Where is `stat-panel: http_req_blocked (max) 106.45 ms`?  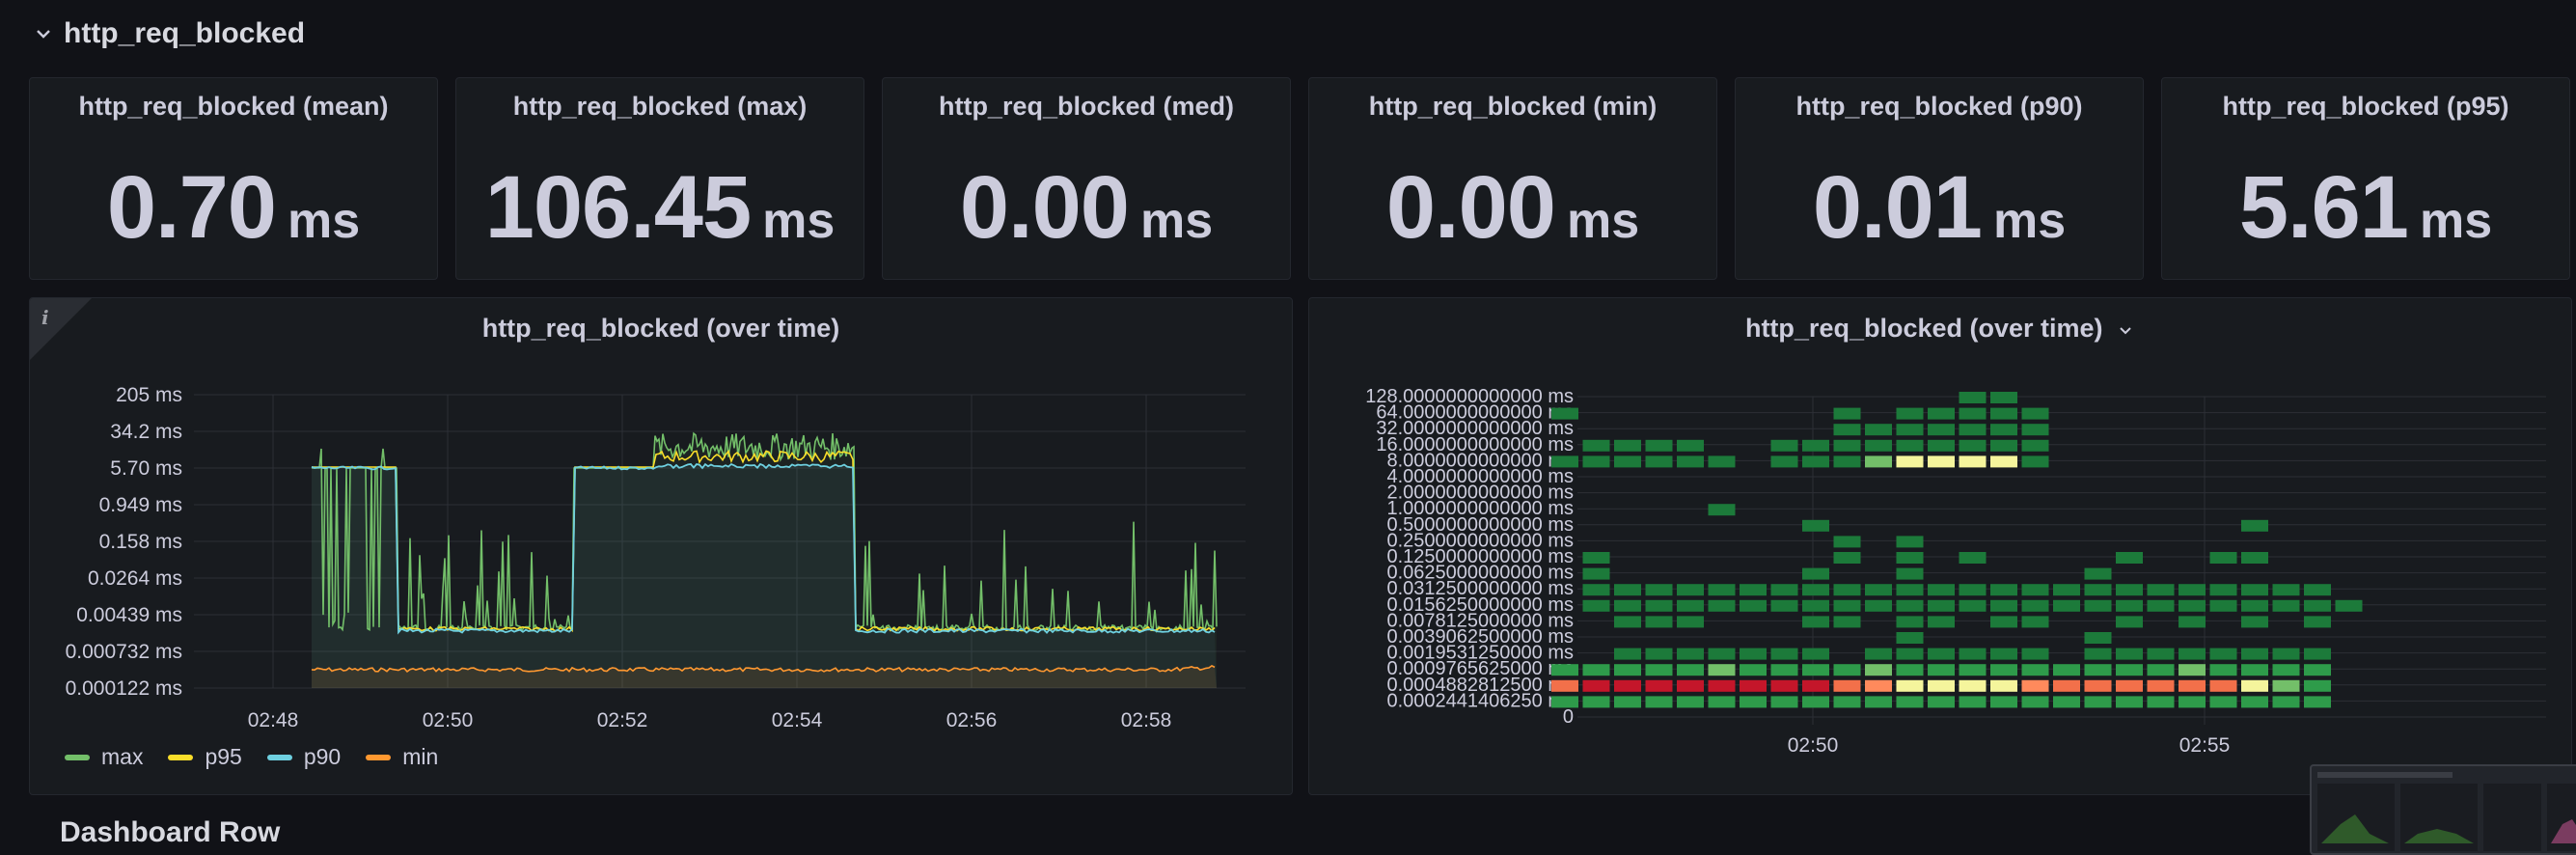
stat-panel: http_req_blocked (max) 106.45 ms is located at coordinates (660, 178).